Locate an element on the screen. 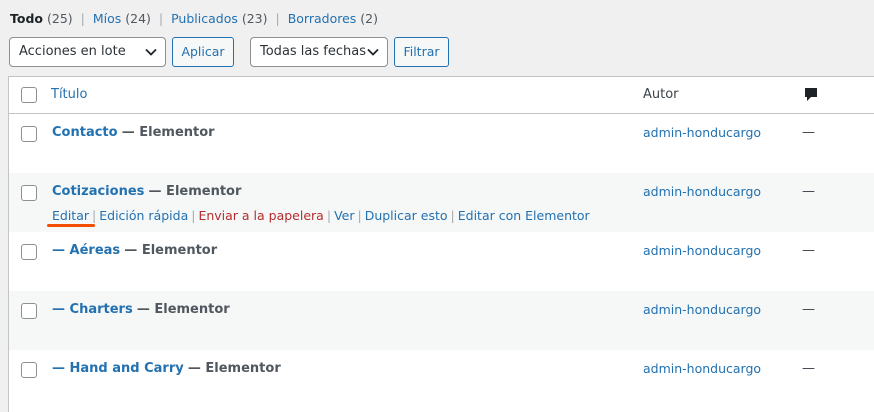 Image resolution: width=874 pixels, height=412 pixels. filter-mine: Míos is located at coordinates (107, 18).